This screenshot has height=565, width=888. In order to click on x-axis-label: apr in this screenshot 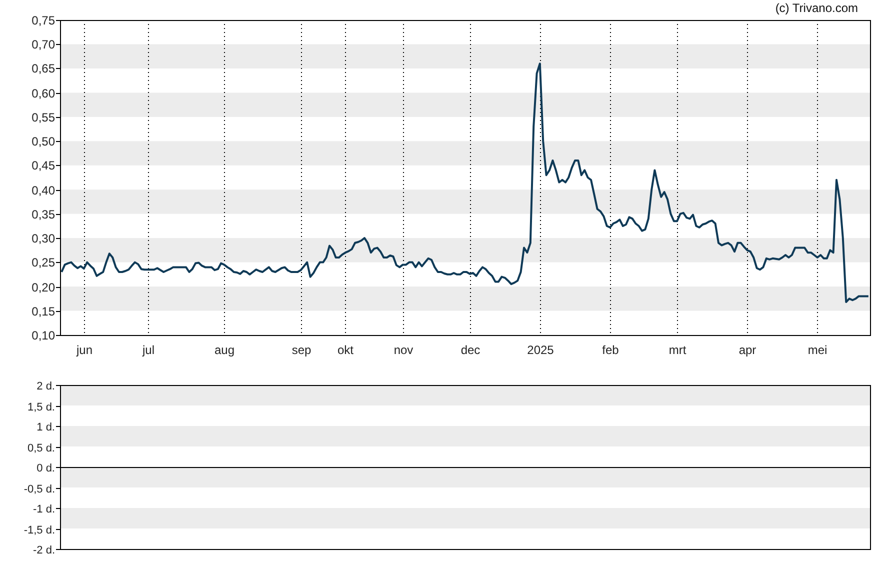, I will do `click(747, 350)`.